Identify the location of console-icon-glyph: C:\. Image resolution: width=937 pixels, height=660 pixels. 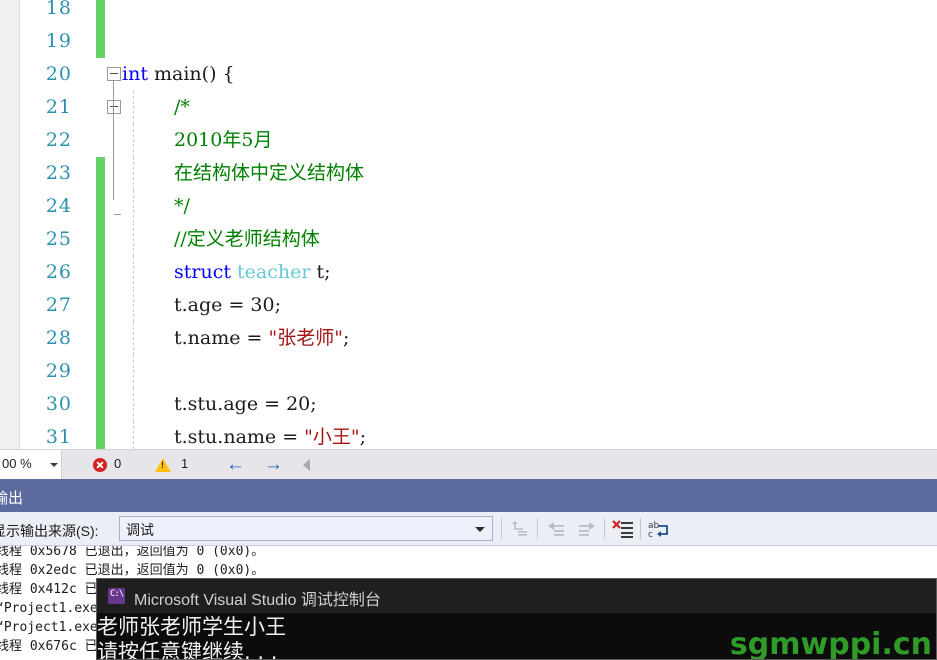
(117, 594).